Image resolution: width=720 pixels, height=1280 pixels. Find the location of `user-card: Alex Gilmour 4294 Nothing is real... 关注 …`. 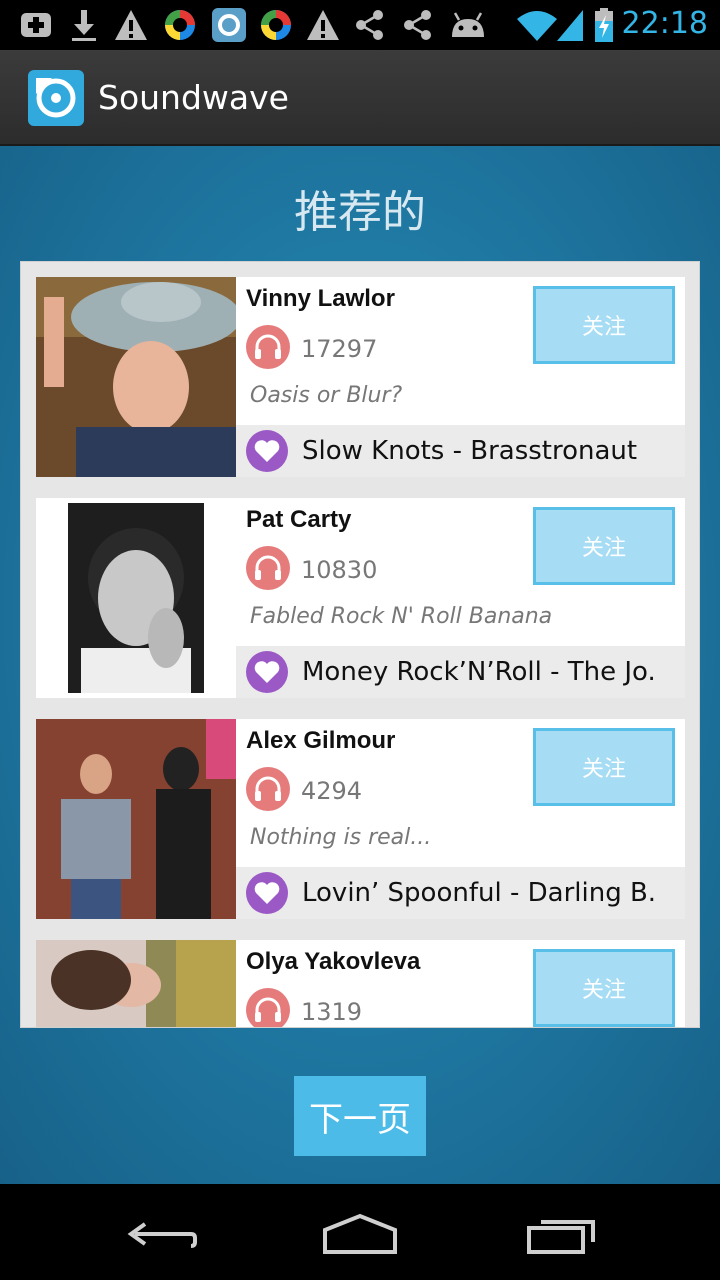

user-card: Alex Gilmour 4294 Nothing is real... 关注 … is located at coordinates (360, 819).